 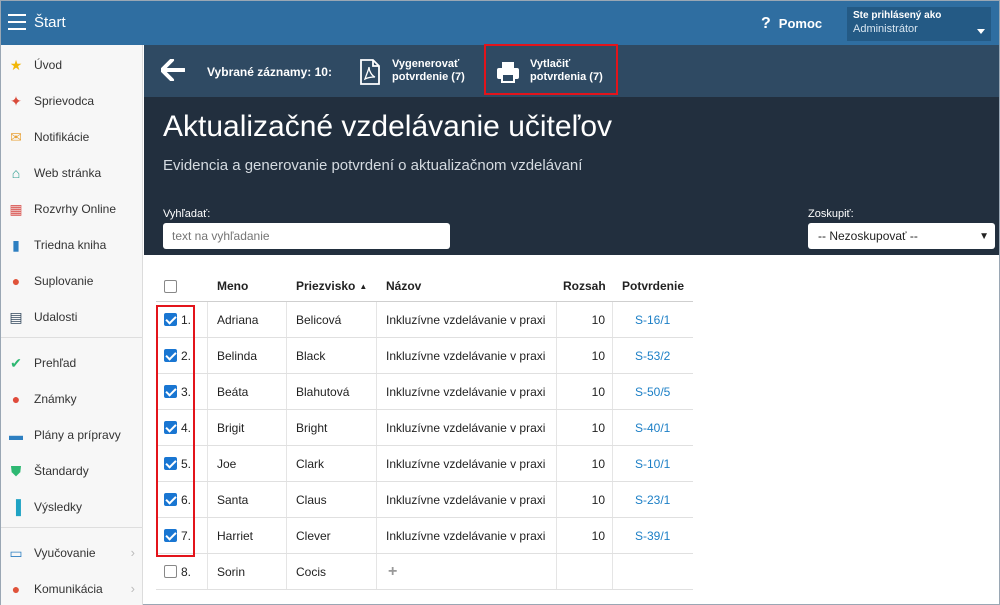 I want to click on shield-check-icon: ⛊, so click(x=16, y=471).